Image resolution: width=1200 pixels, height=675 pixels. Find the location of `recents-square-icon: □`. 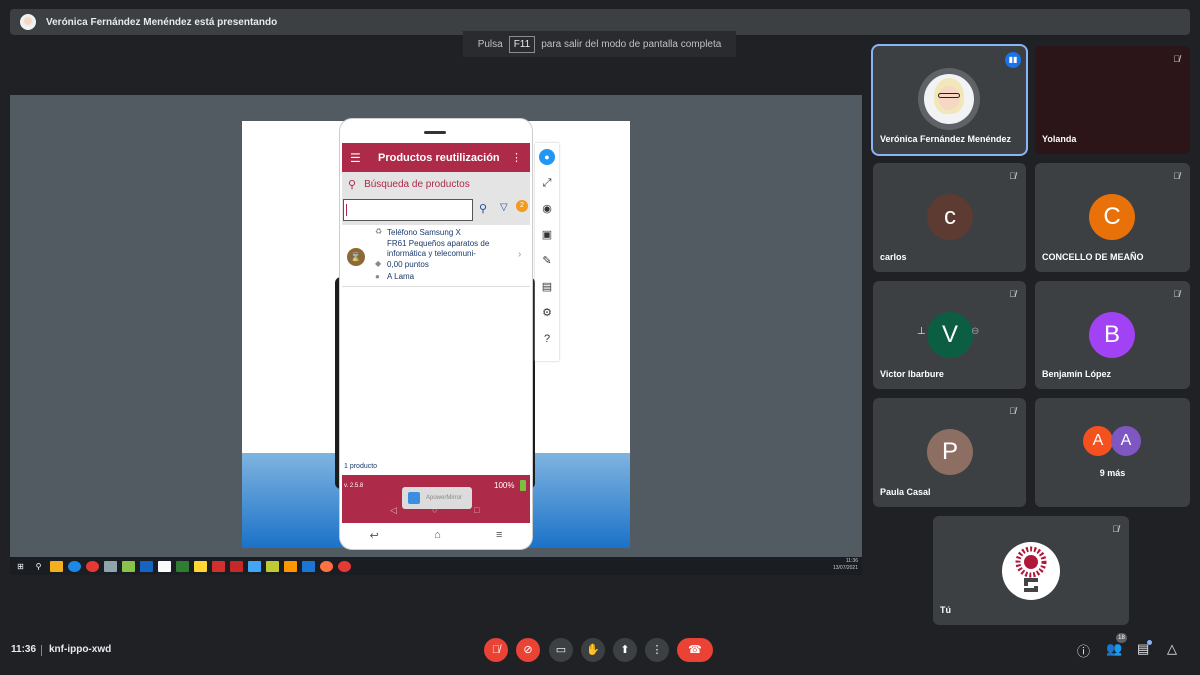

recents-square-icon: □ is located at coordinates (476, 510).